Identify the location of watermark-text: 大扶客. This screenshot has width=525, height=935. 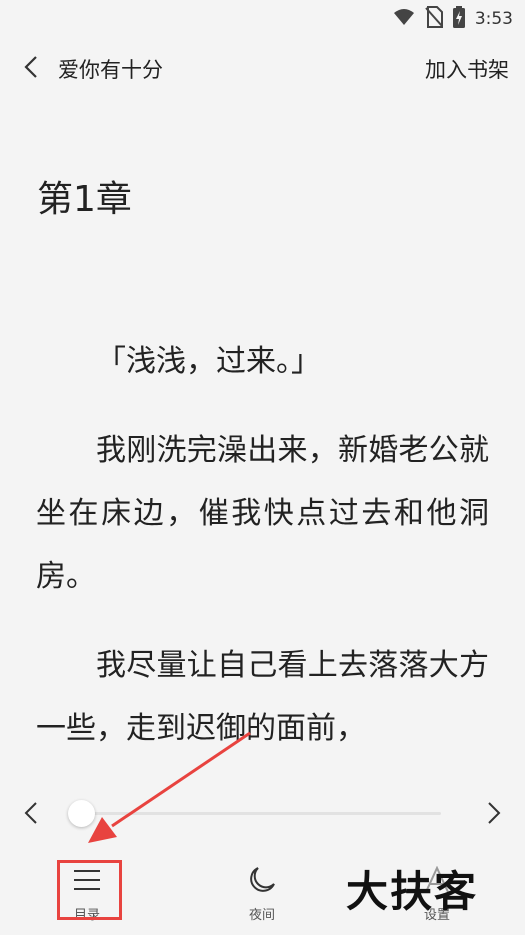
(412, 891).